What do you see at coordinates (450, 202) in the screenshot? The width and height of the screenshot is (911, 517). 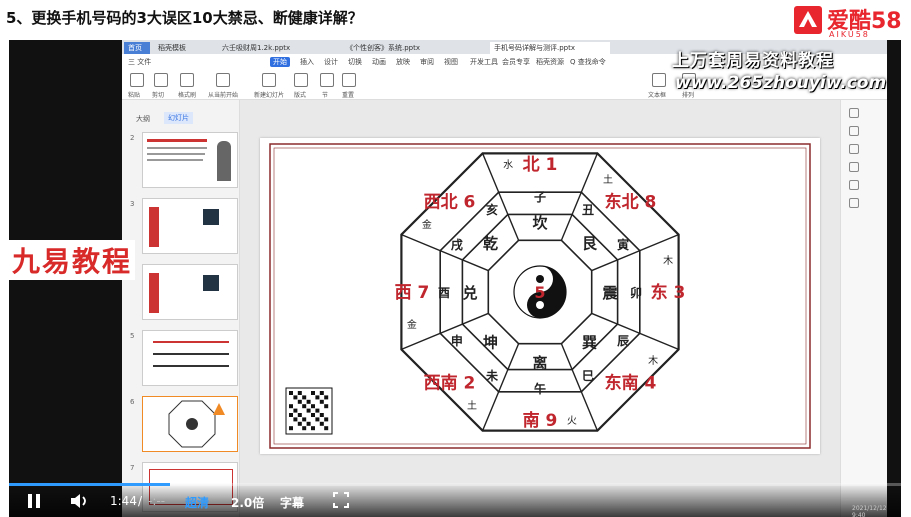 I see `direction-label: 西北 6` at bounding box center [450, 202].